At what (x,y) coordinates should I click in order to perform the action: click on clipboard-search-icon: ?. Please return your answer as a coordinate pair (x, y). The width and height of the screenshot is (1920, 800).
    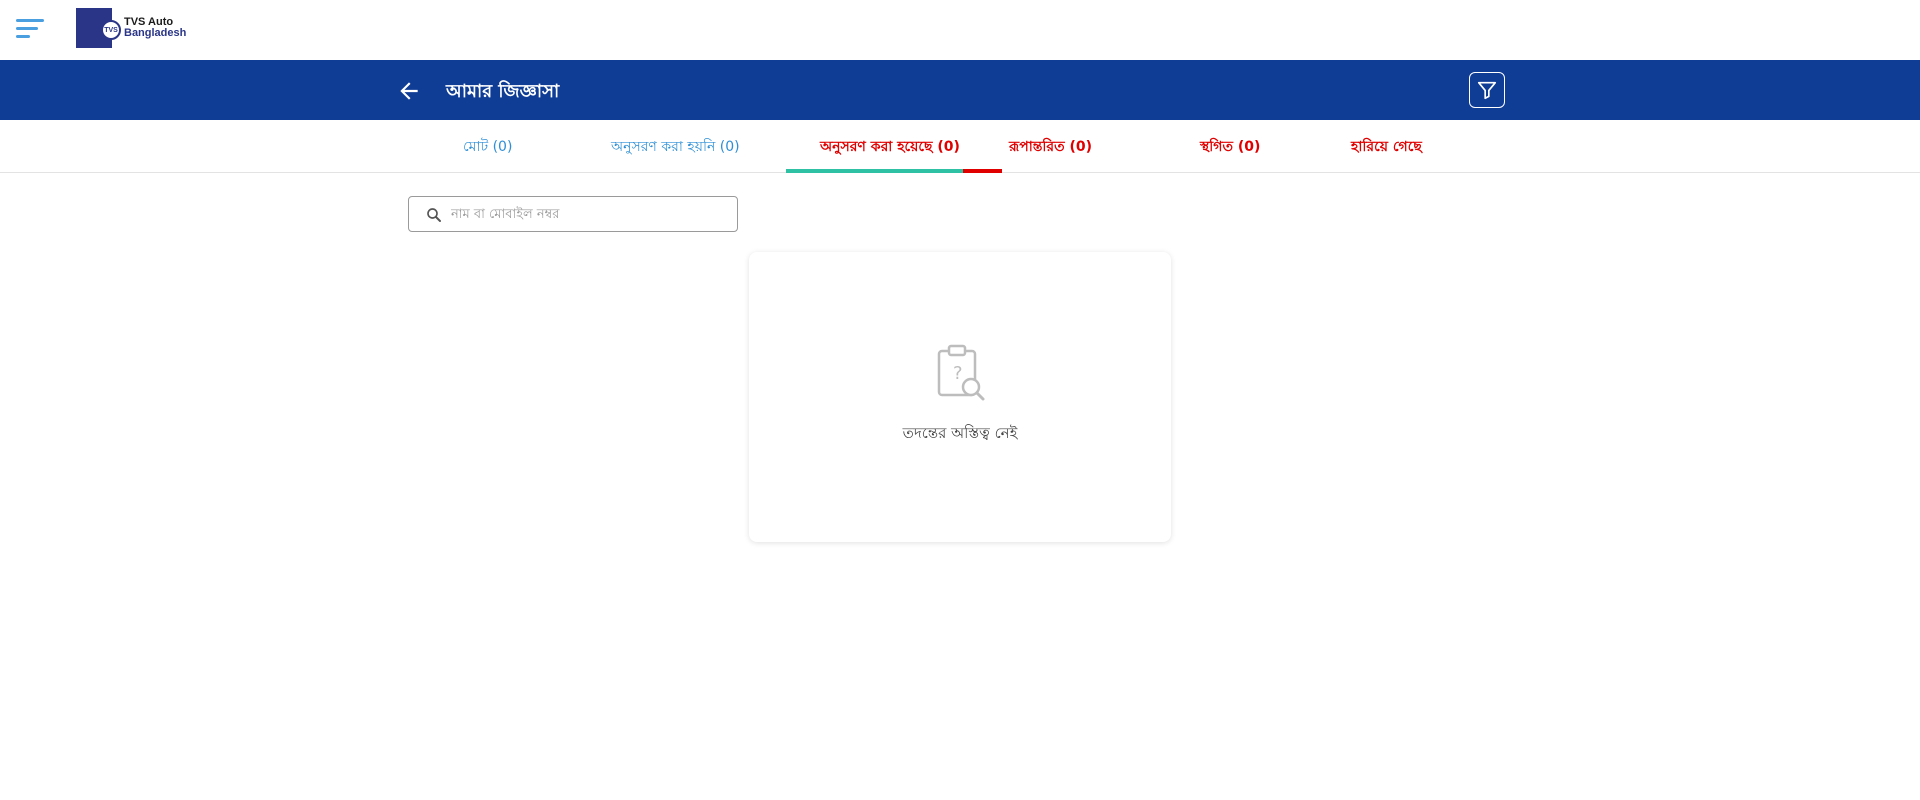
    Looking at the image, I should click on (961, 372).